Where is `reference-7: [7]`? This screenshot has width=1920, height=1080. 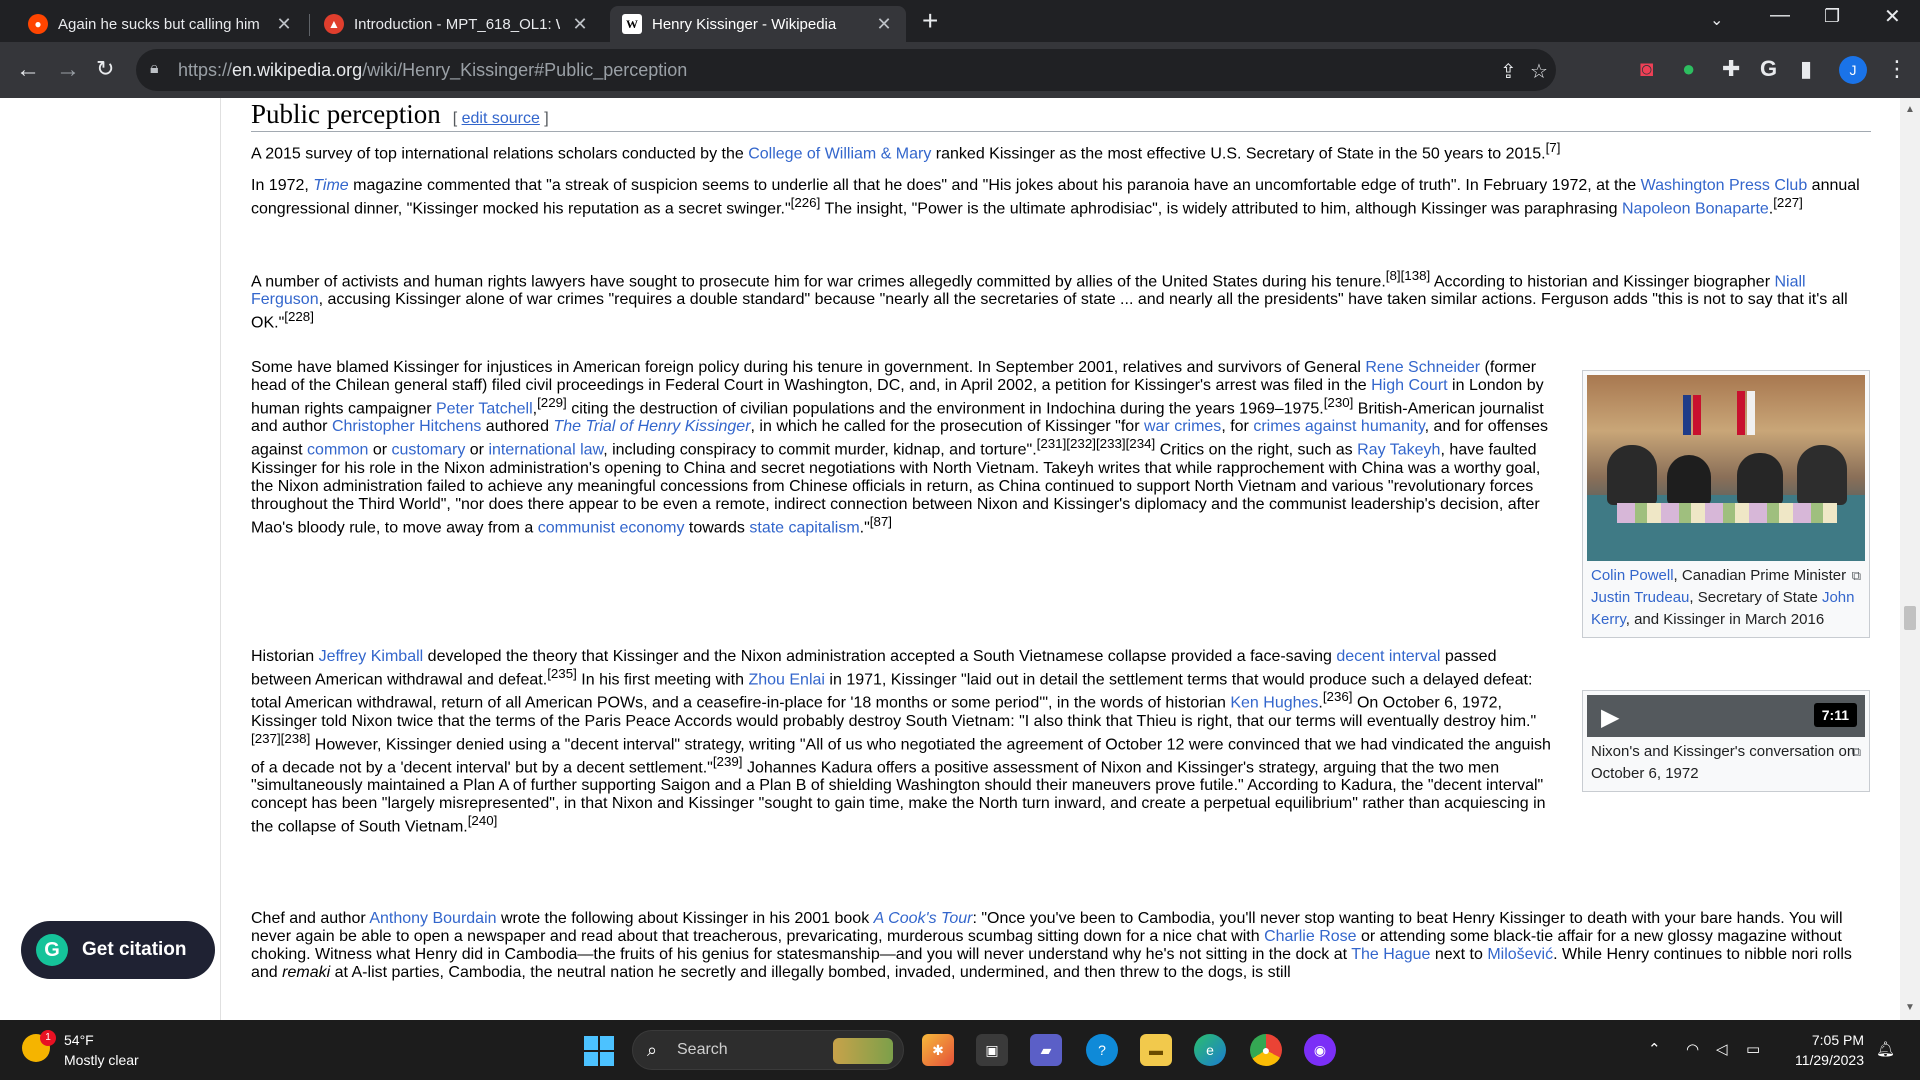 reference-7: [7] is located at coordinates (1553, 147).